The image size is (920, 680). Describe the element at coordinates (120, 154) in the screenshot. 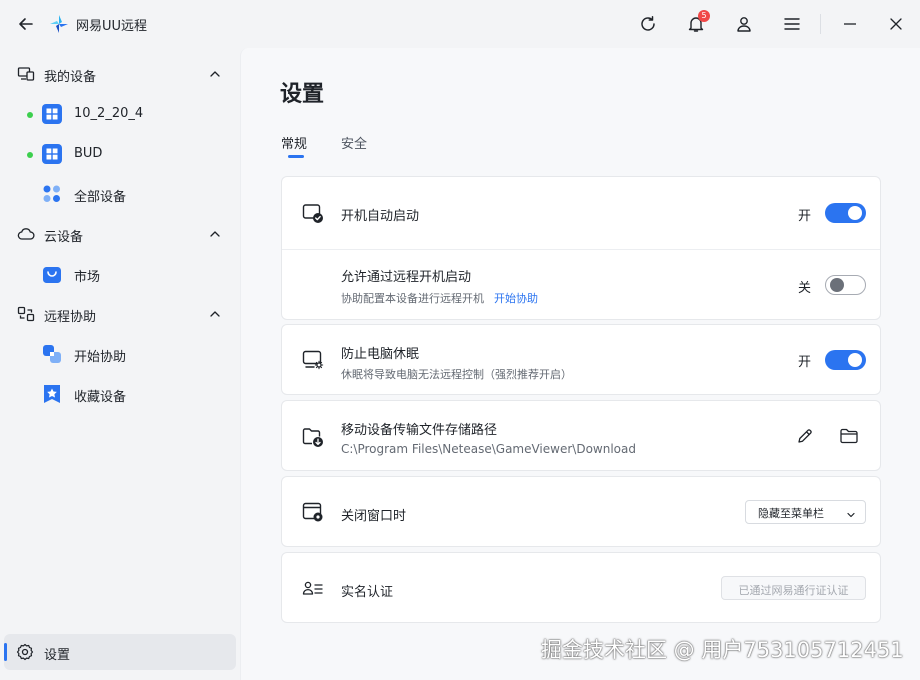

I see `sidebar-item-device-bud: BUD` at that location.